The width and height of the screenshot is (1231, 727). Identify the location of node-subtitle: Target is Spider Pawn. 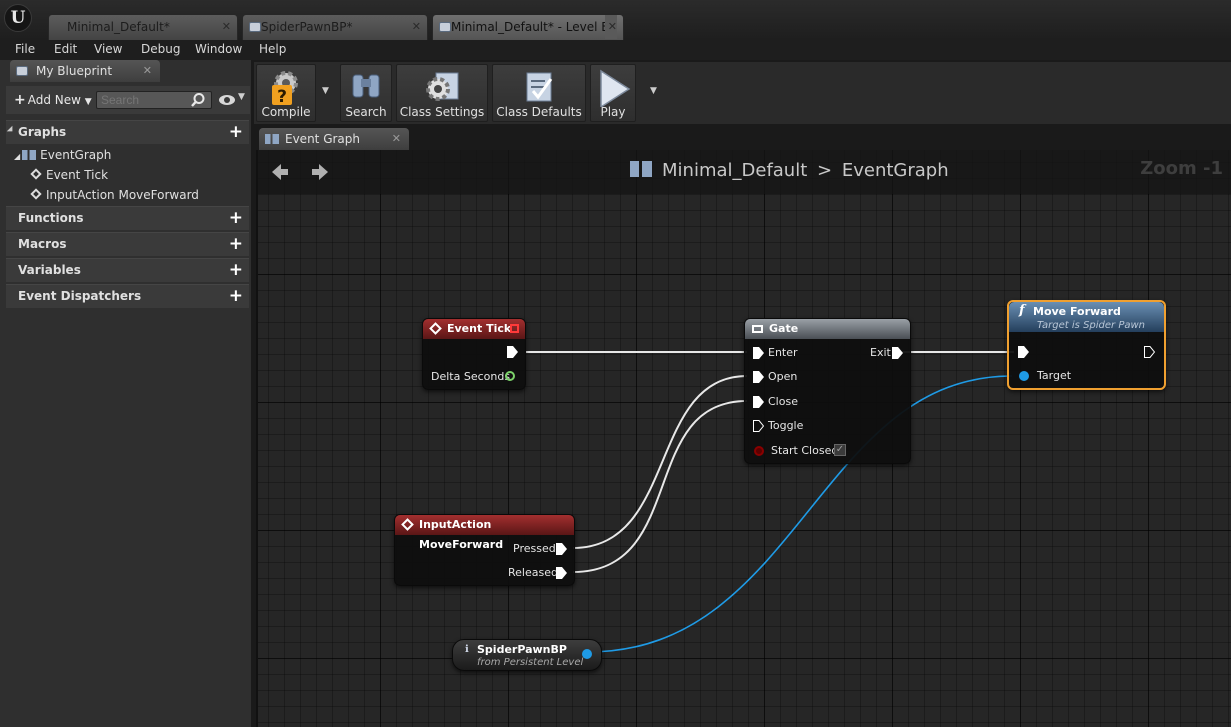
(1091, 325).